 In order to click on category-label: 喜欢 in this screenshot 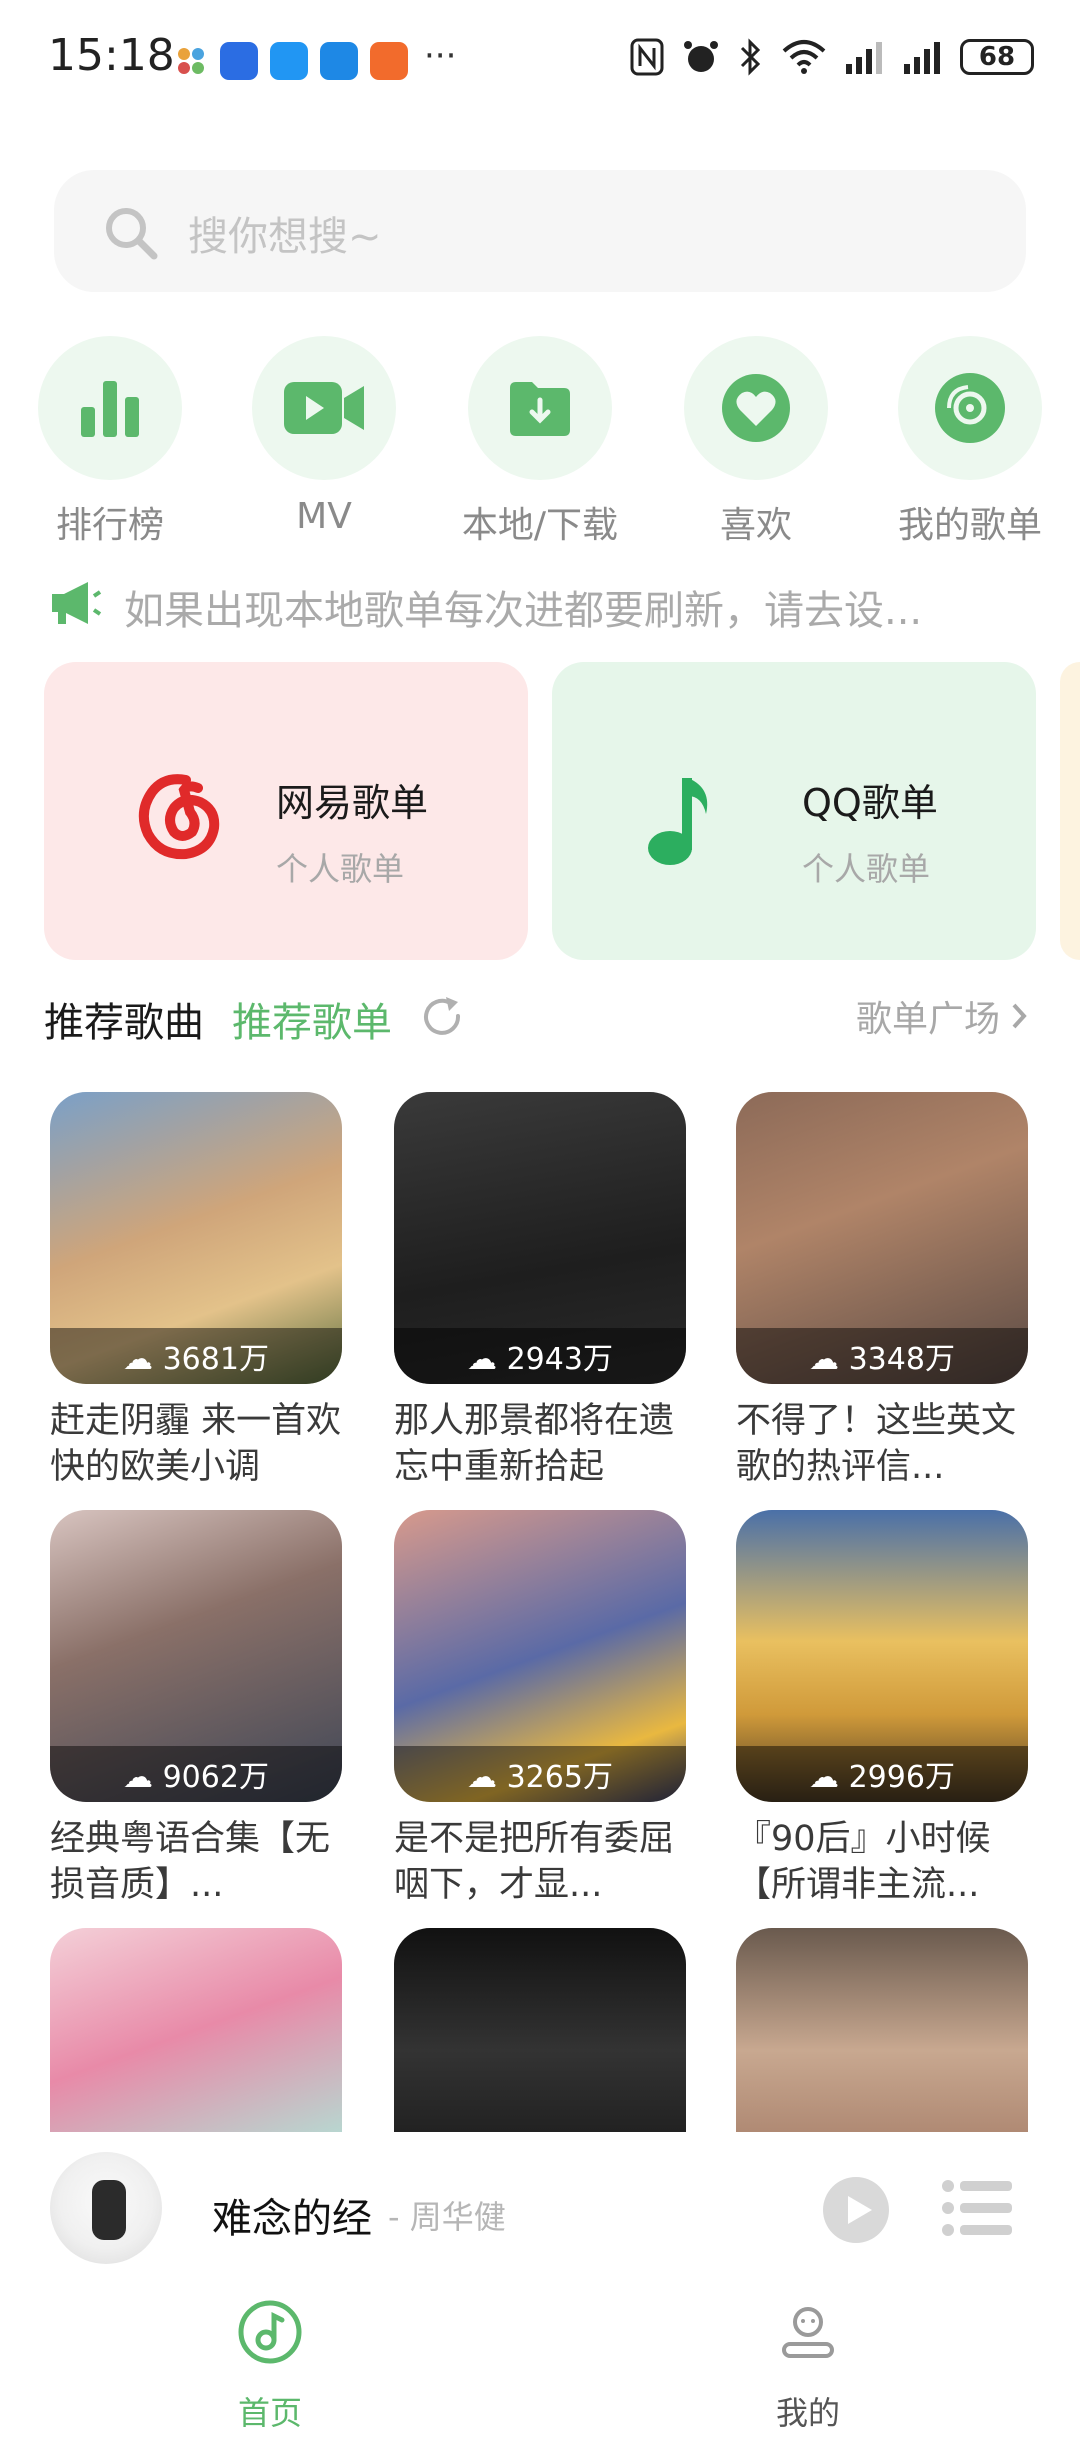, I will do `click(755, 525)`.